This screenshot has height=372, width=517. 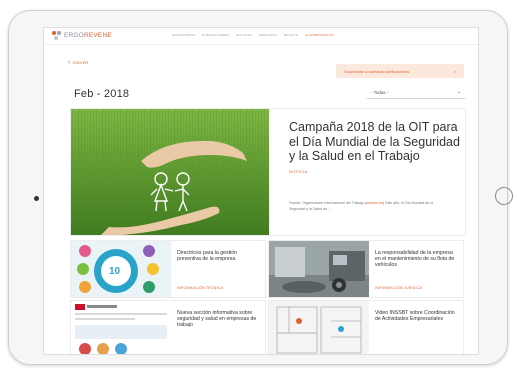 I want to click on svg-text: 10, so click(x=115, y=271).